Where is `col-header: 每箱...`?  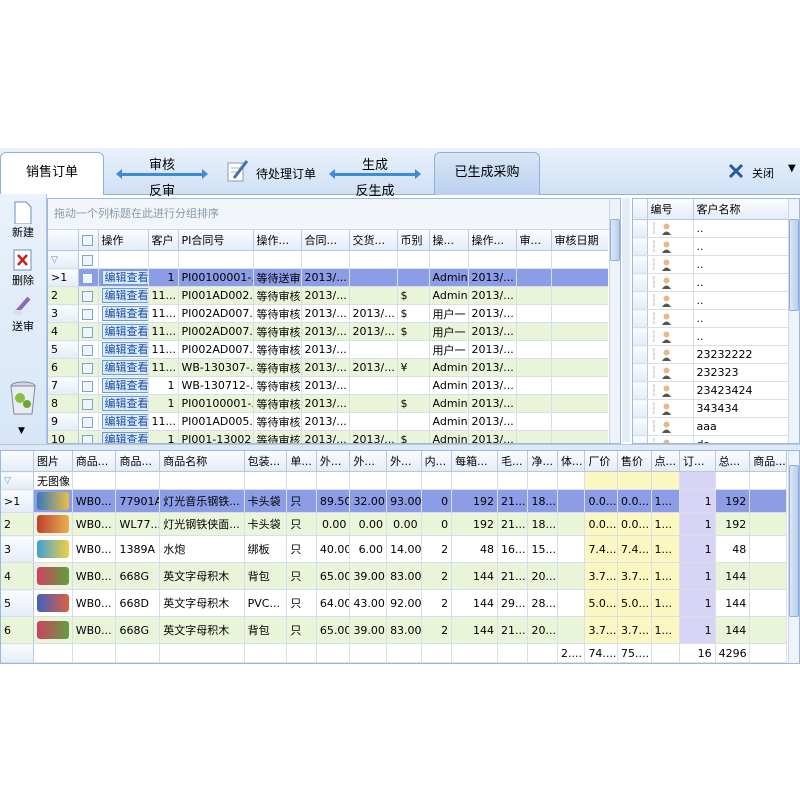
col-header: 每箱... is located at coordinates (474, 461).